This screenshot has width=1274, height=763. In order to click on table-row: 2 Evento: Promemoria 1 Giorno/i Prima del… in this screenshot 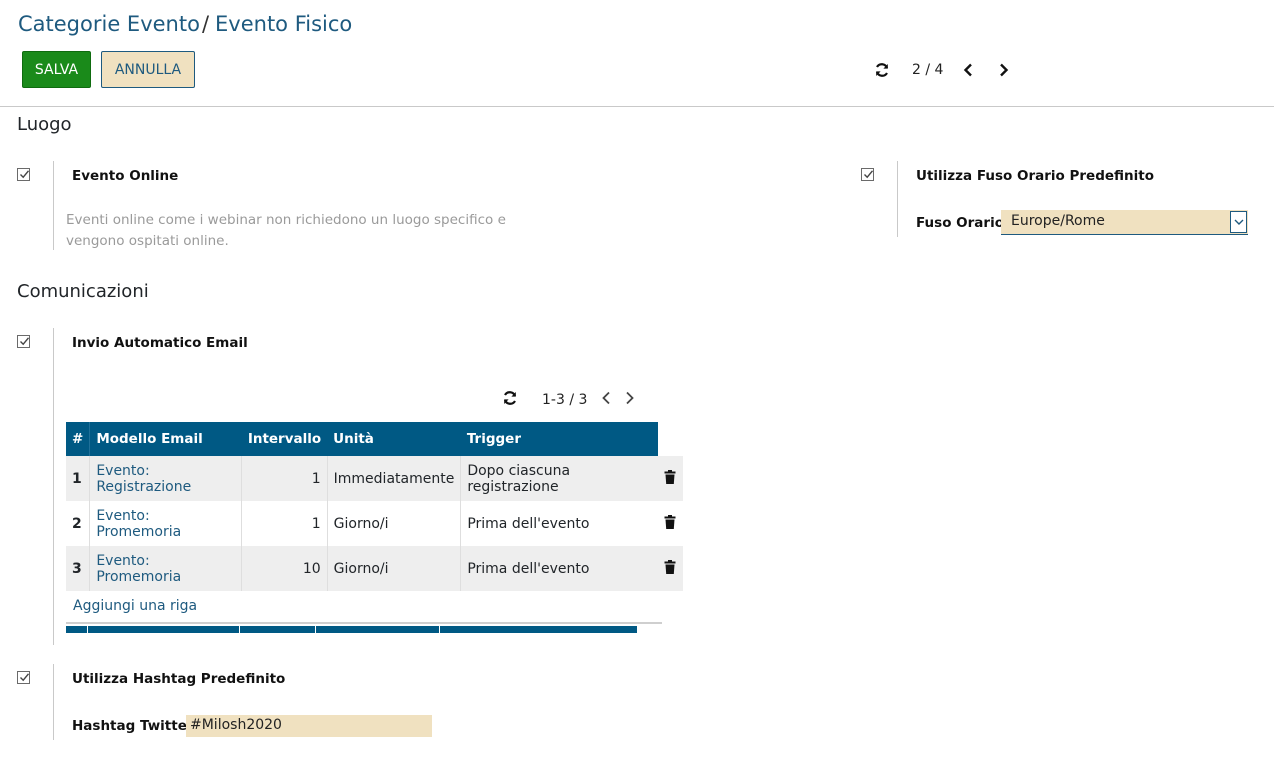, I will do `click(374, 523)`.